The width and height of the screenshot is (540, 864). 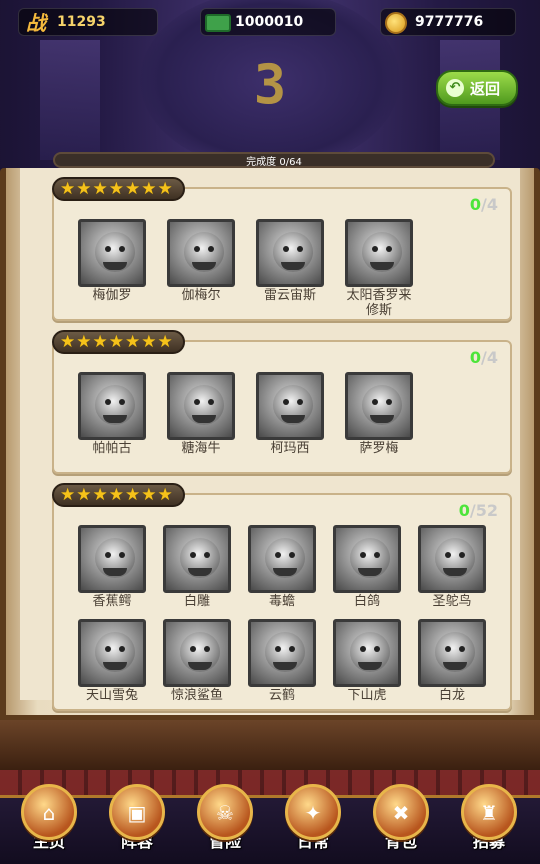 I want to click on pet-card: 帕帕古, so click(x=112, y=414).